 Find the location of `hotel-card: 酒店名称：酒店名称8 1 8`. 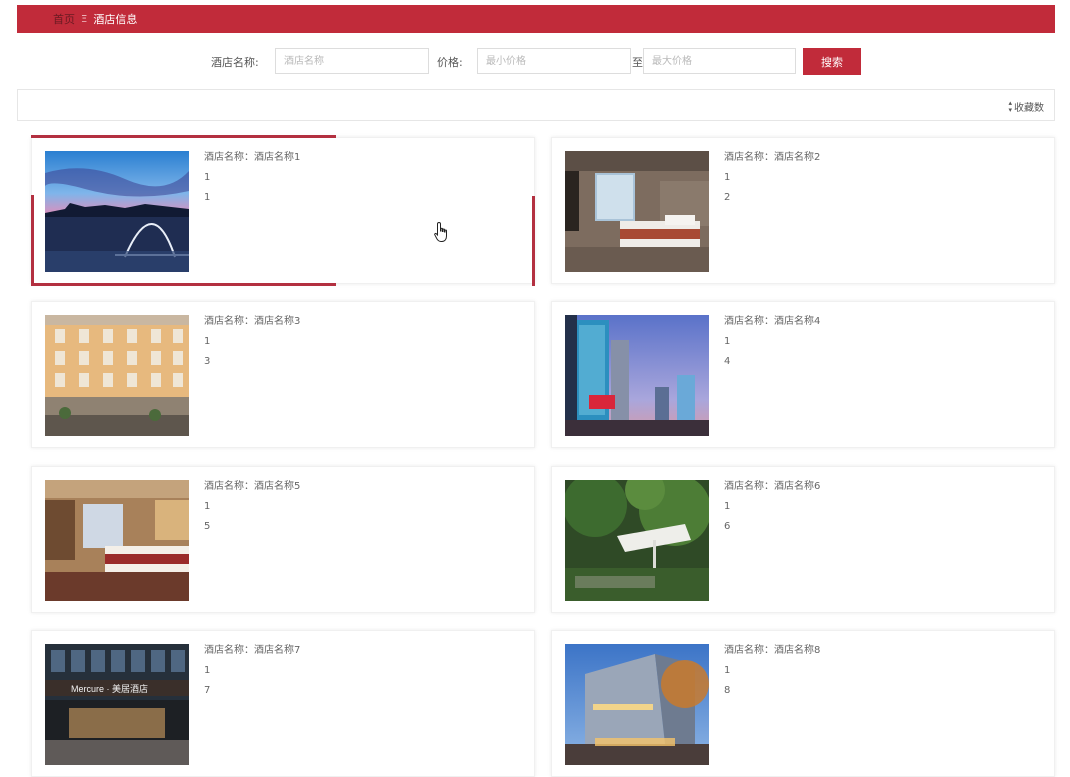

hotel-card: 酒店名称：酒店名称8 1 8 is located at coordinates (803, 703).